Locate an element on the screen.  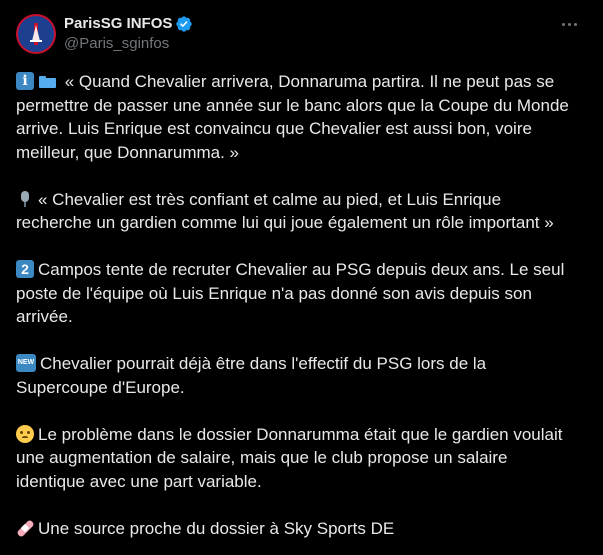
account-names: ParisSG INFOS @Paris_sginfos is located at coordinates (128, 34).